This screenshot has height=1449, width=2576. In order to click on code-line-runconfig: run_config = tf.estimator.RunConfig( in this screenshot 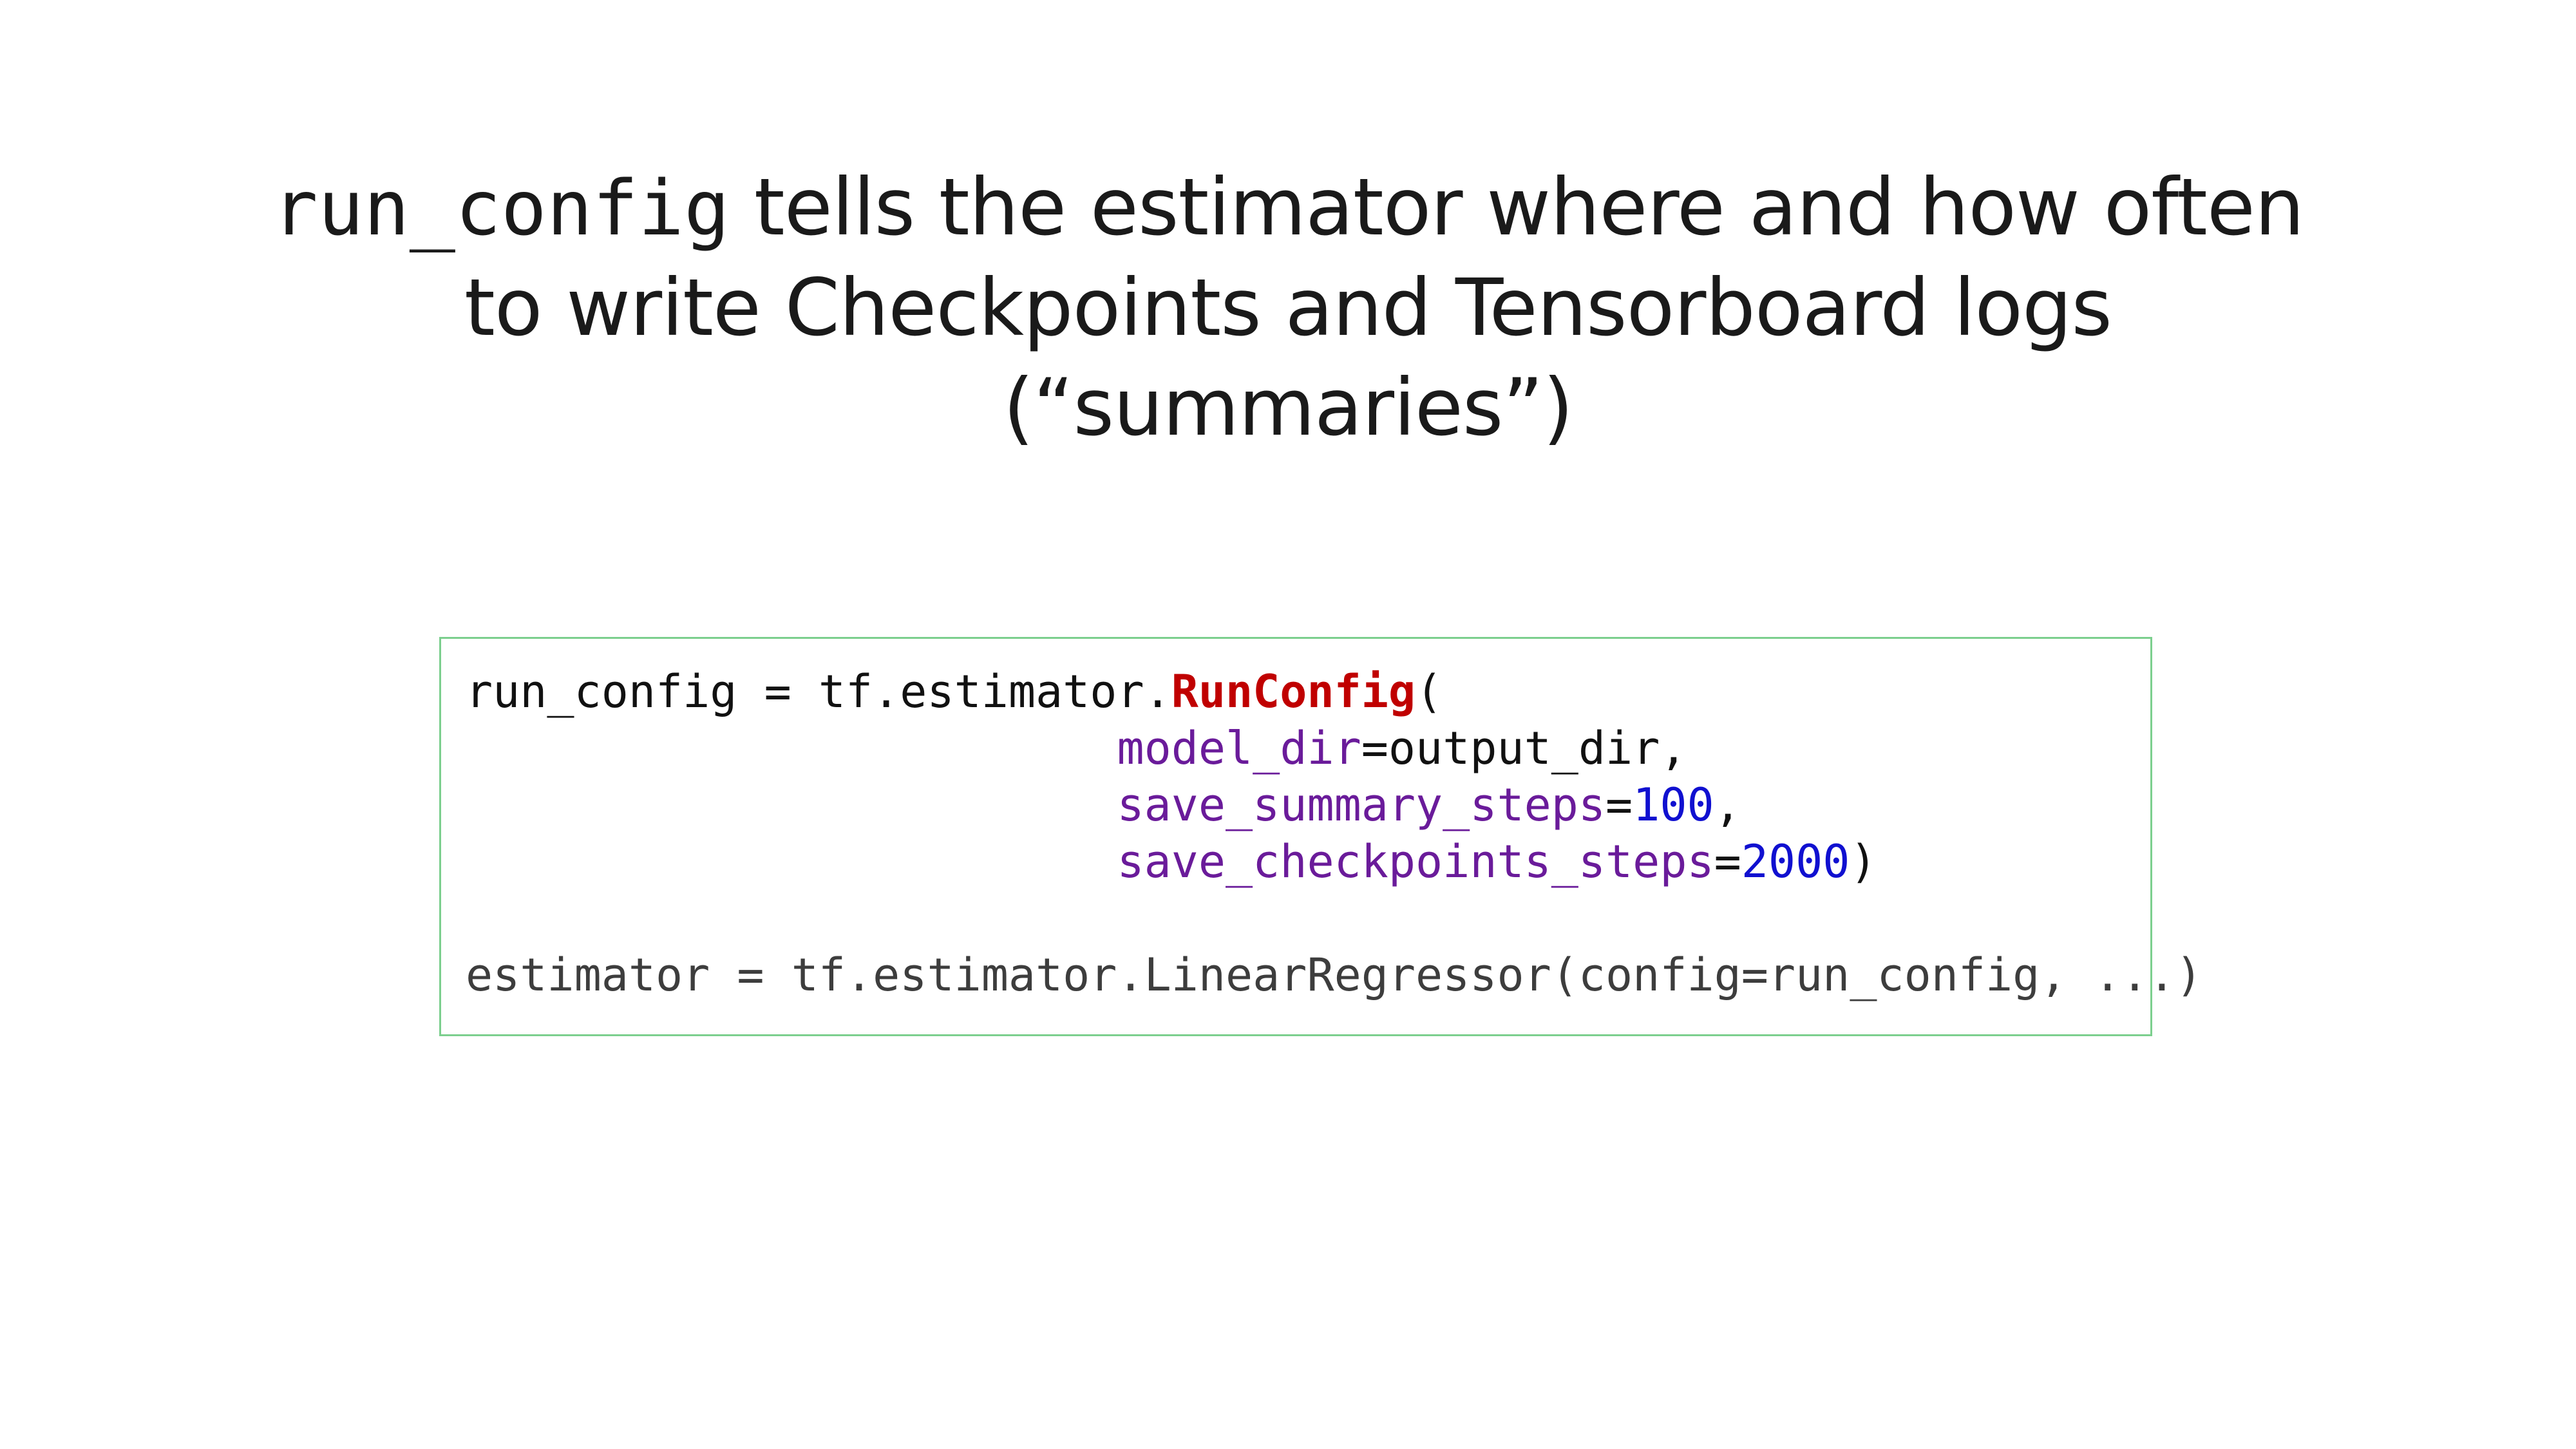, I will do `click(1334, 691)`.